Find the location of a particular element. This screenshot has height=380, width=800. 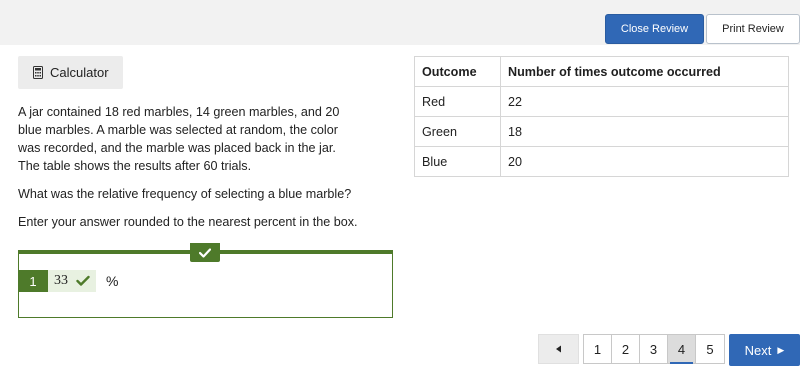

calculator-icon is located at coordinates (38, 72).